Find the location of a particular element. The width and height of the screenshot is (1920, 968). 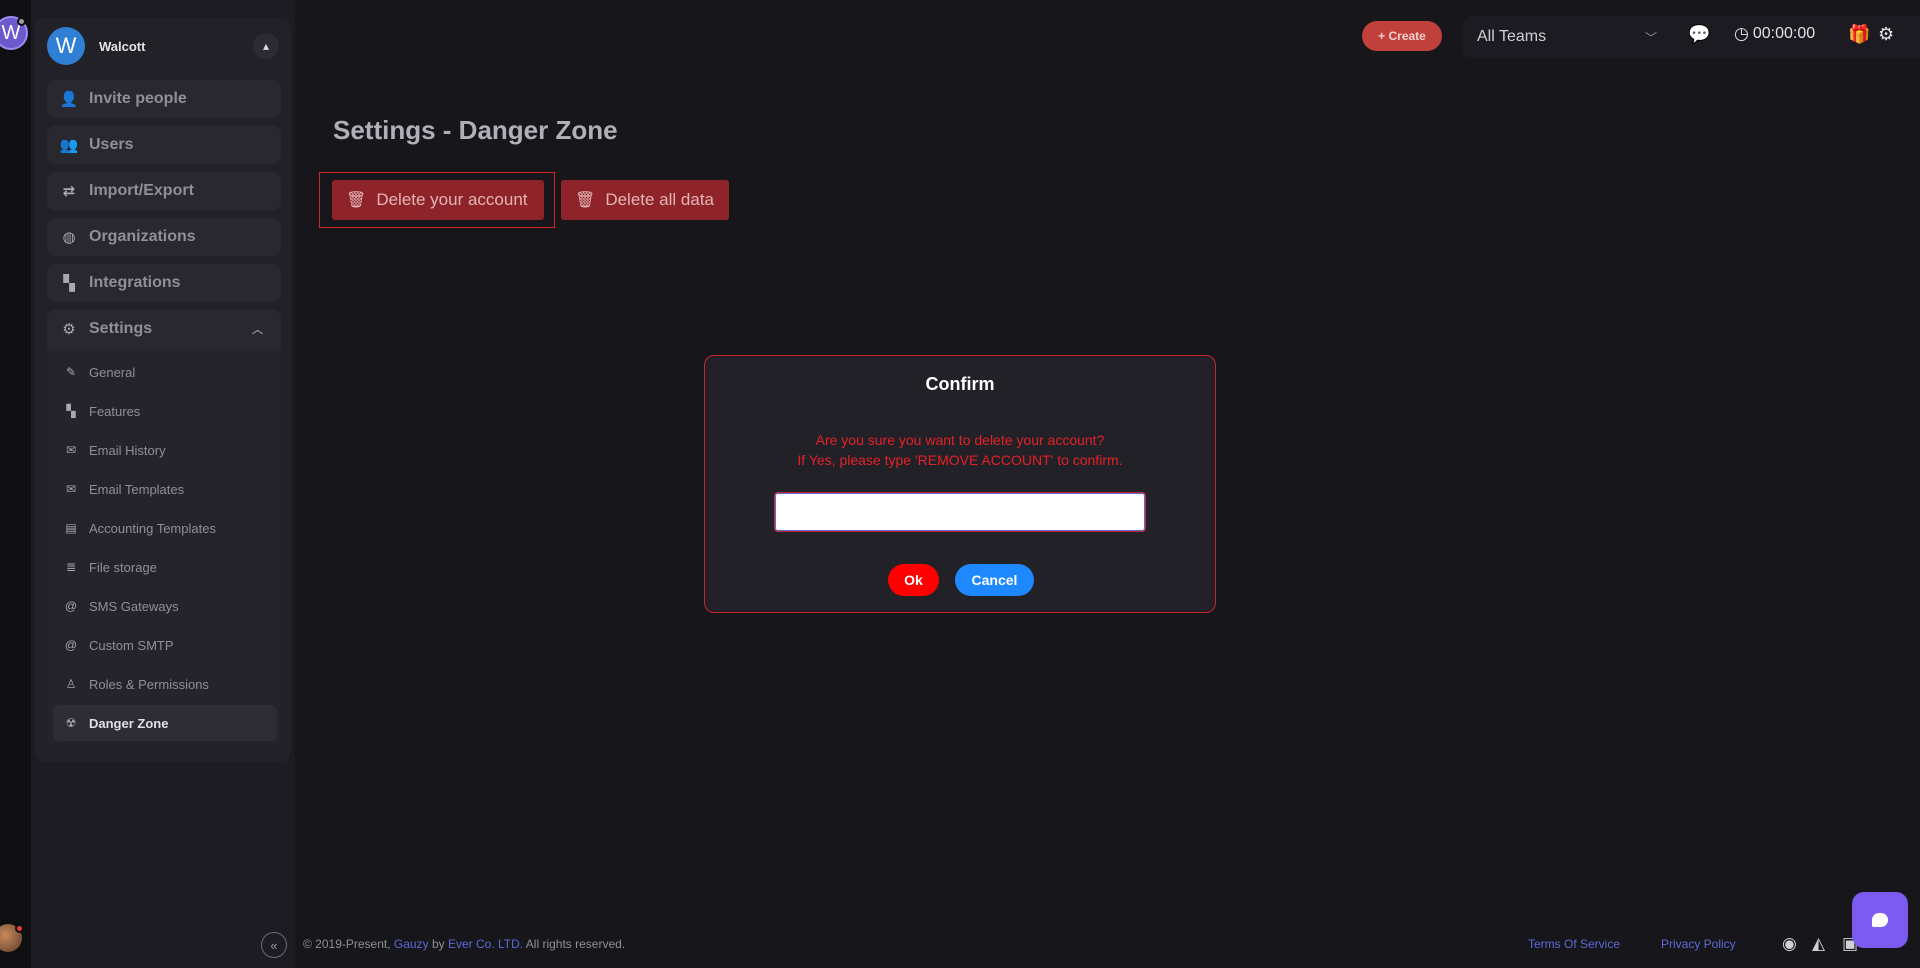

at-icon: @ is located at coordinates (71, 606).